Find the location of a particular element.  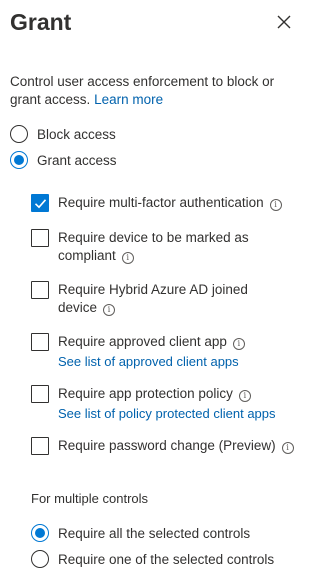

block-access-radio is located at coordinates (19, 134).